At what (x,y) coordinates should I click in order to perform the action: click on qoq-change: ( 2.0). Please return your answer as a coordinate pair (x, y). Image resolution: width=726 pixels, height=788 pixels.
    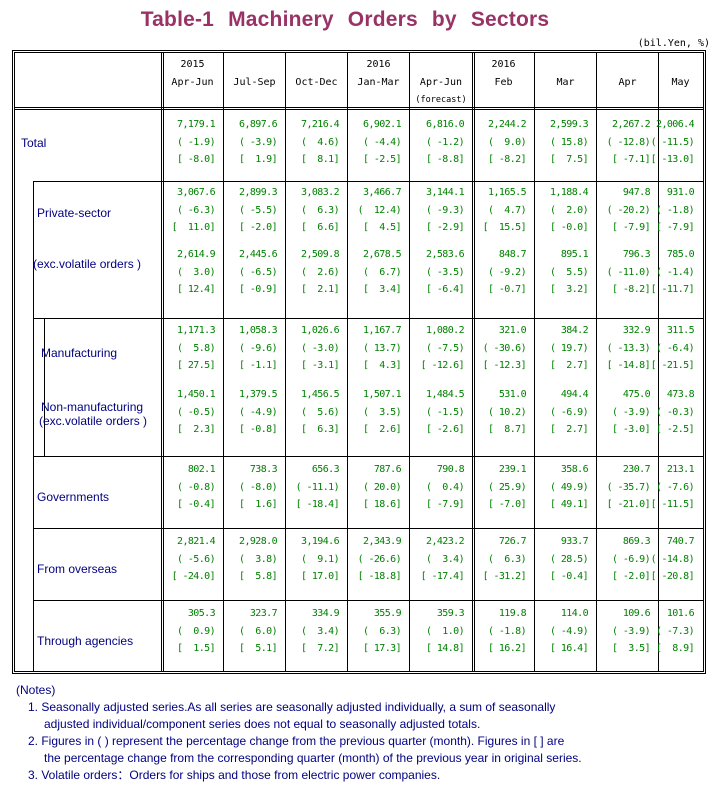
    Looking at the image, I should click on (569, 210).